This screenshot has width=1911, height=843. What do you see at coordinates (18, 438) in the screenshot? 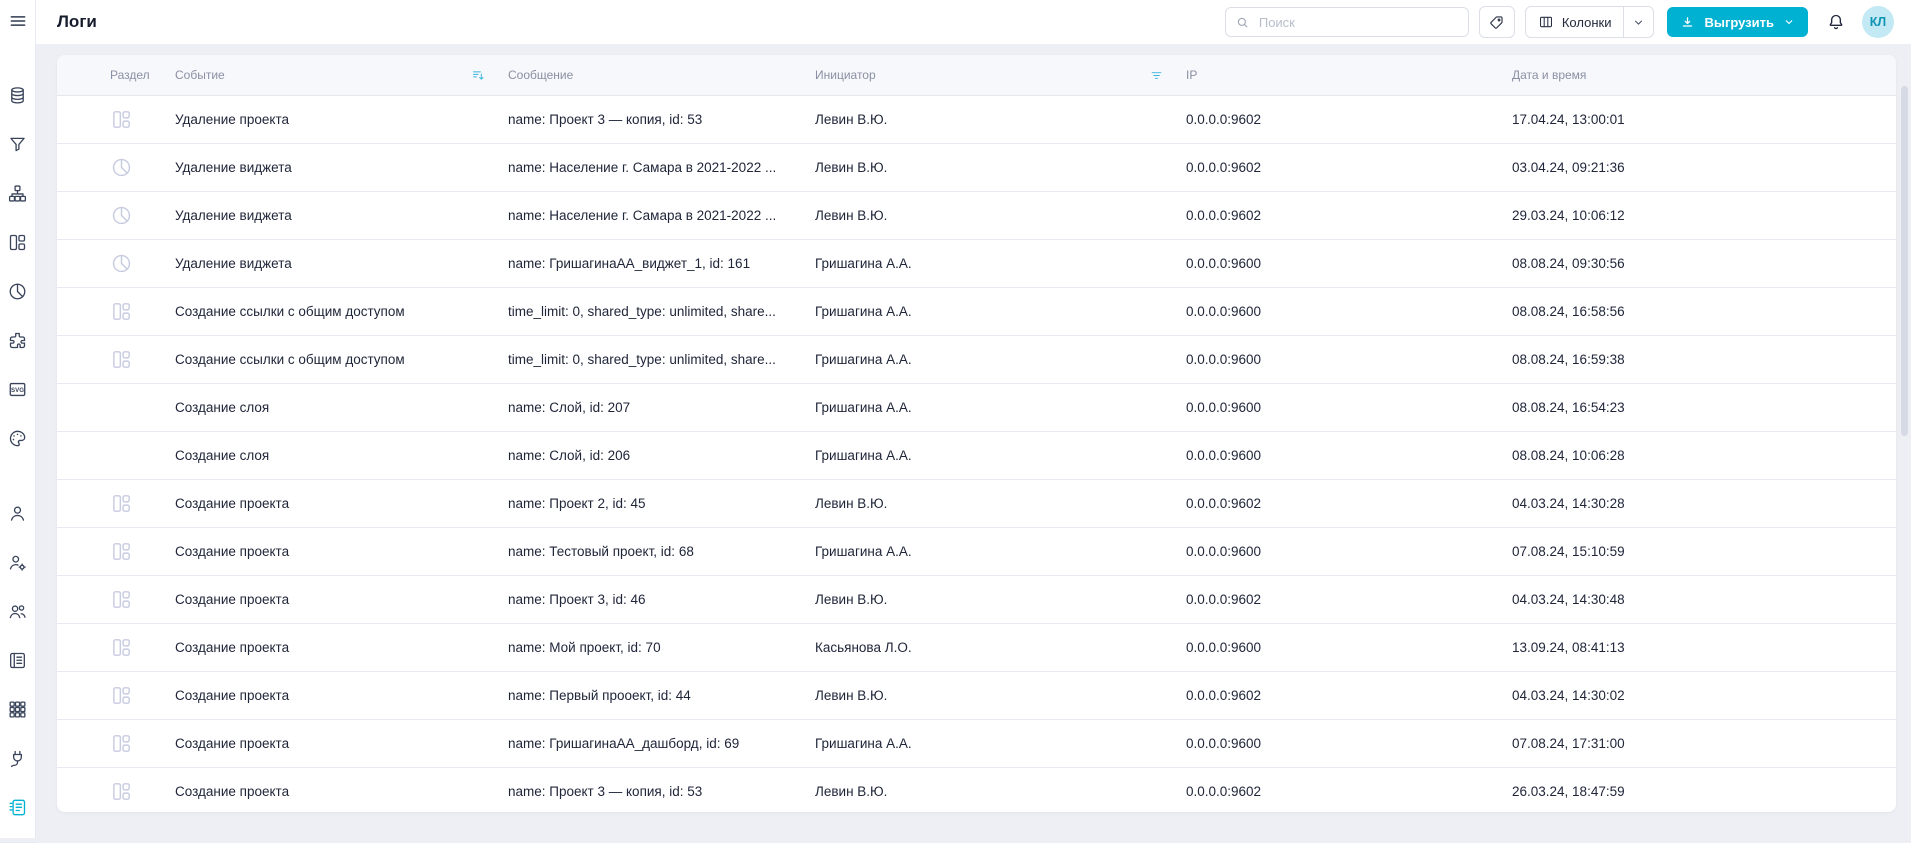
I see `sidebar-item-palette` at bounding box center [18, 438].